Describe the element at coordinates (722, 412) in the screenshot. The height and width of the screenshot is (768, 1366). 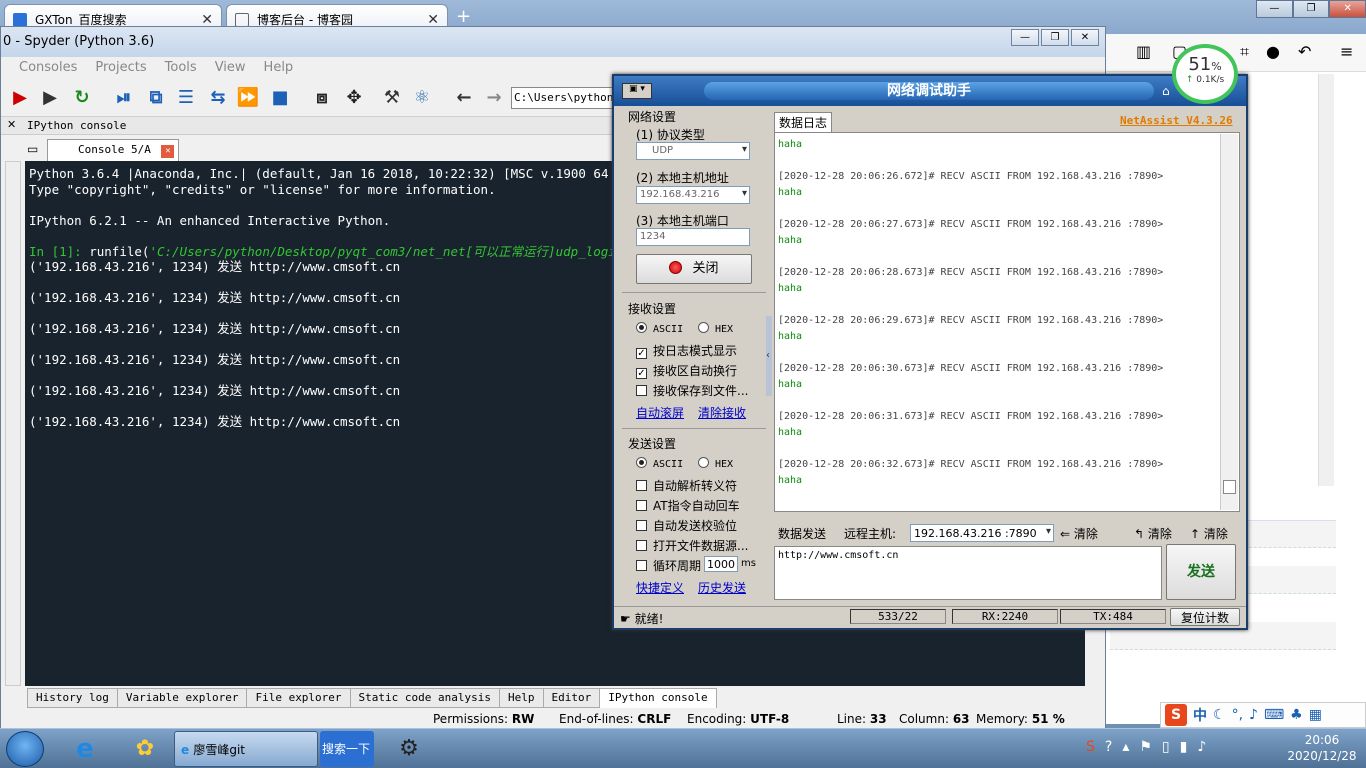
I see `clear-recv-link: 清除接收` at that location.